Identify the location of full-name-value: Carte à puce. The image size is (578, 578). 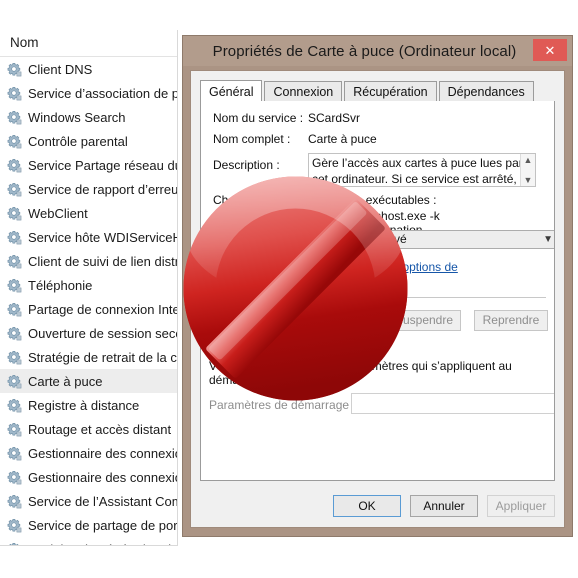
(342, 139).